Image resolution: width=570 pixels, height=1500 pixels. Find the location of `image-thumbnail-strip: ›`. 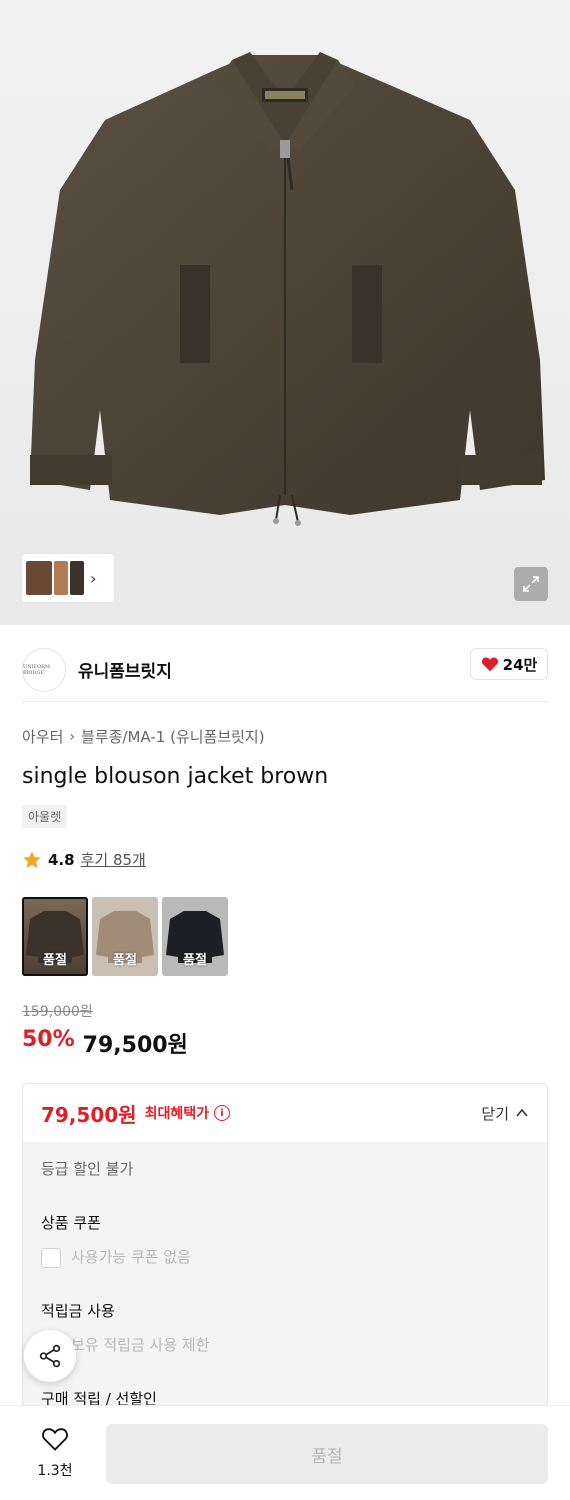

image-thumbnail-strip: › is located at coordinates (68, 578).